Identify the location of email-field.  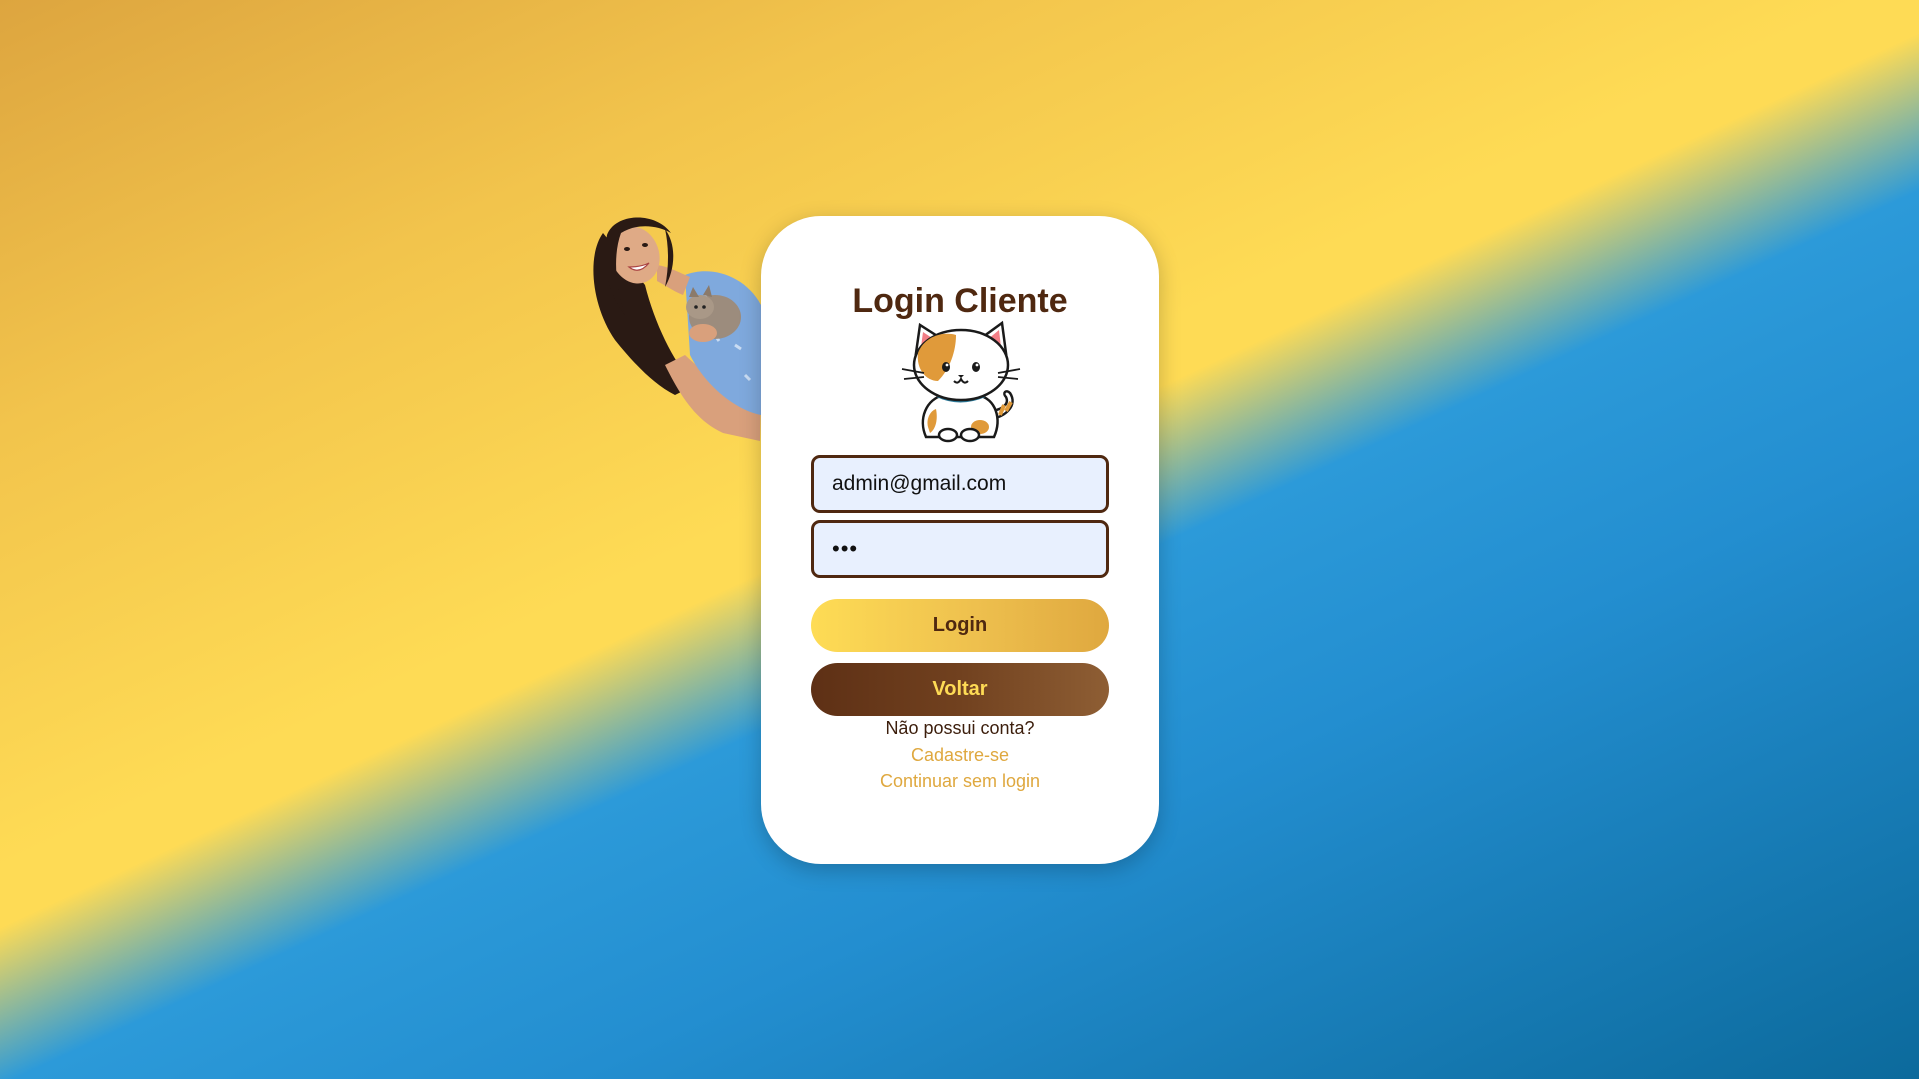
(960, 484).